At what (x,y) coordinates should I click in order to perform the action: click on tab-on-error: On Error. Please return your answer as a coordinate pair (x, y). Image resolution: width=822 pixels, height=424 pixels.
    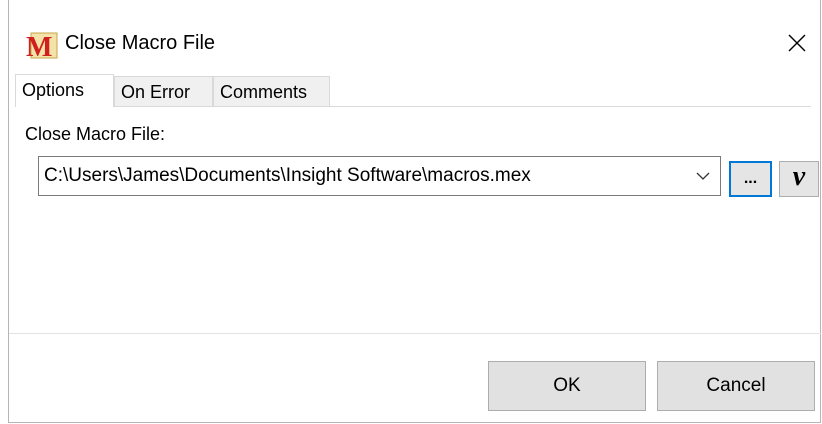
    Looking at the image, I should click on (163, 91).